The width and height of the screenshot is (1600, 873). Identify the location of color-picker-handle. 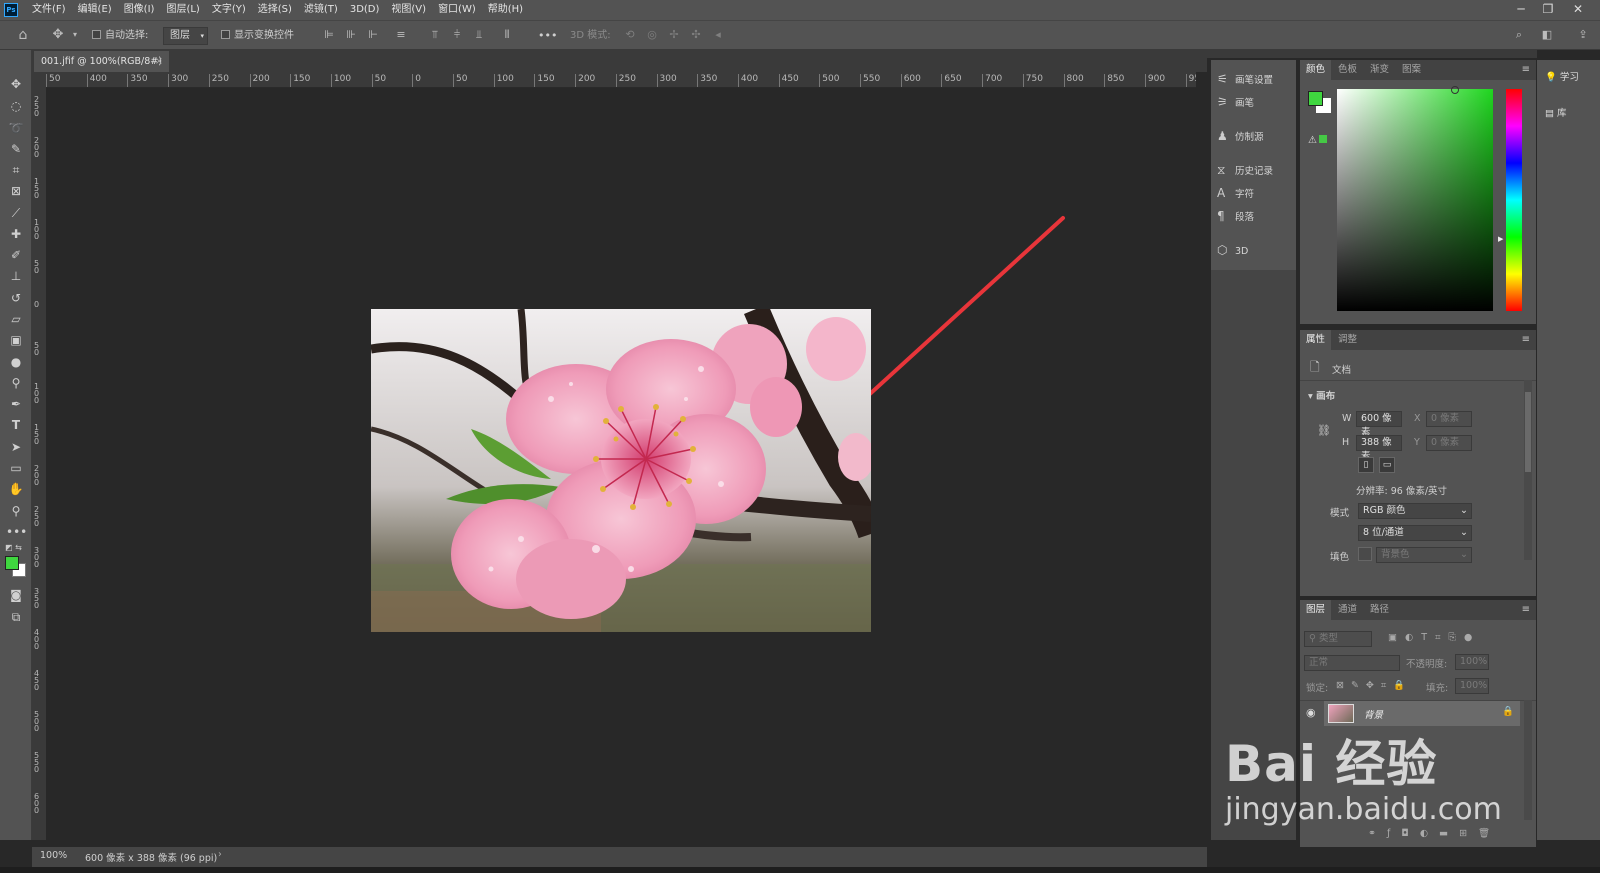
(1455, 90).